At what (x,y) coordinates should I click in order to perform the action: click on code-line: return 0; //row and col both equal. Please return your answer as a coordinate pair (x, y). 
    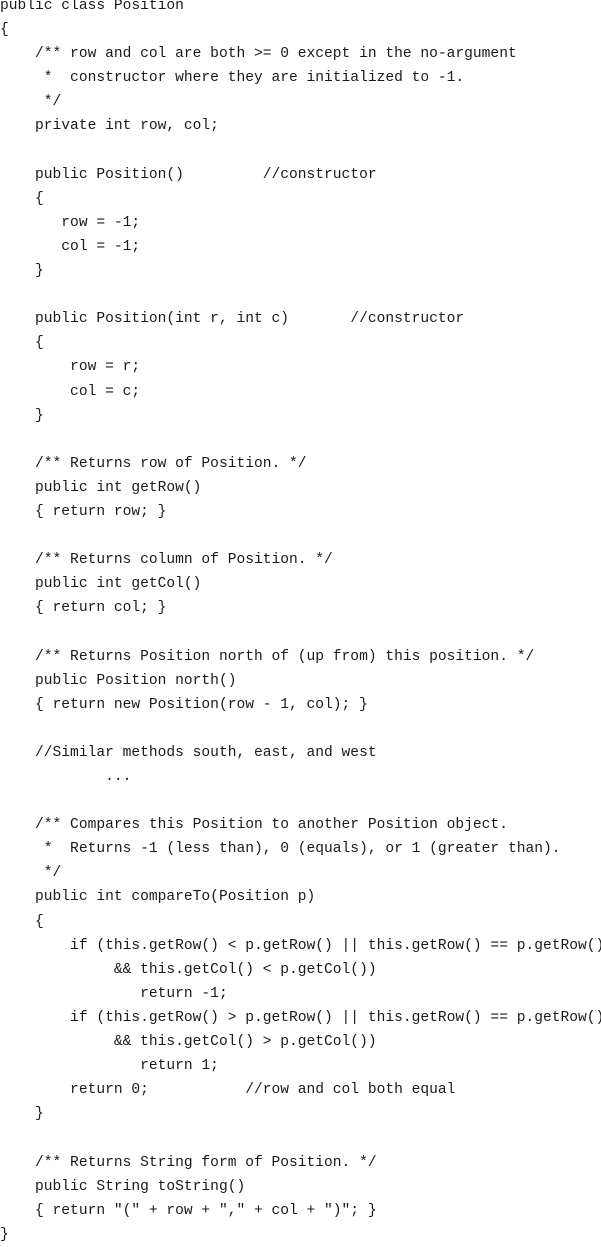
    Looking at the image, I should click on (228, 1090).